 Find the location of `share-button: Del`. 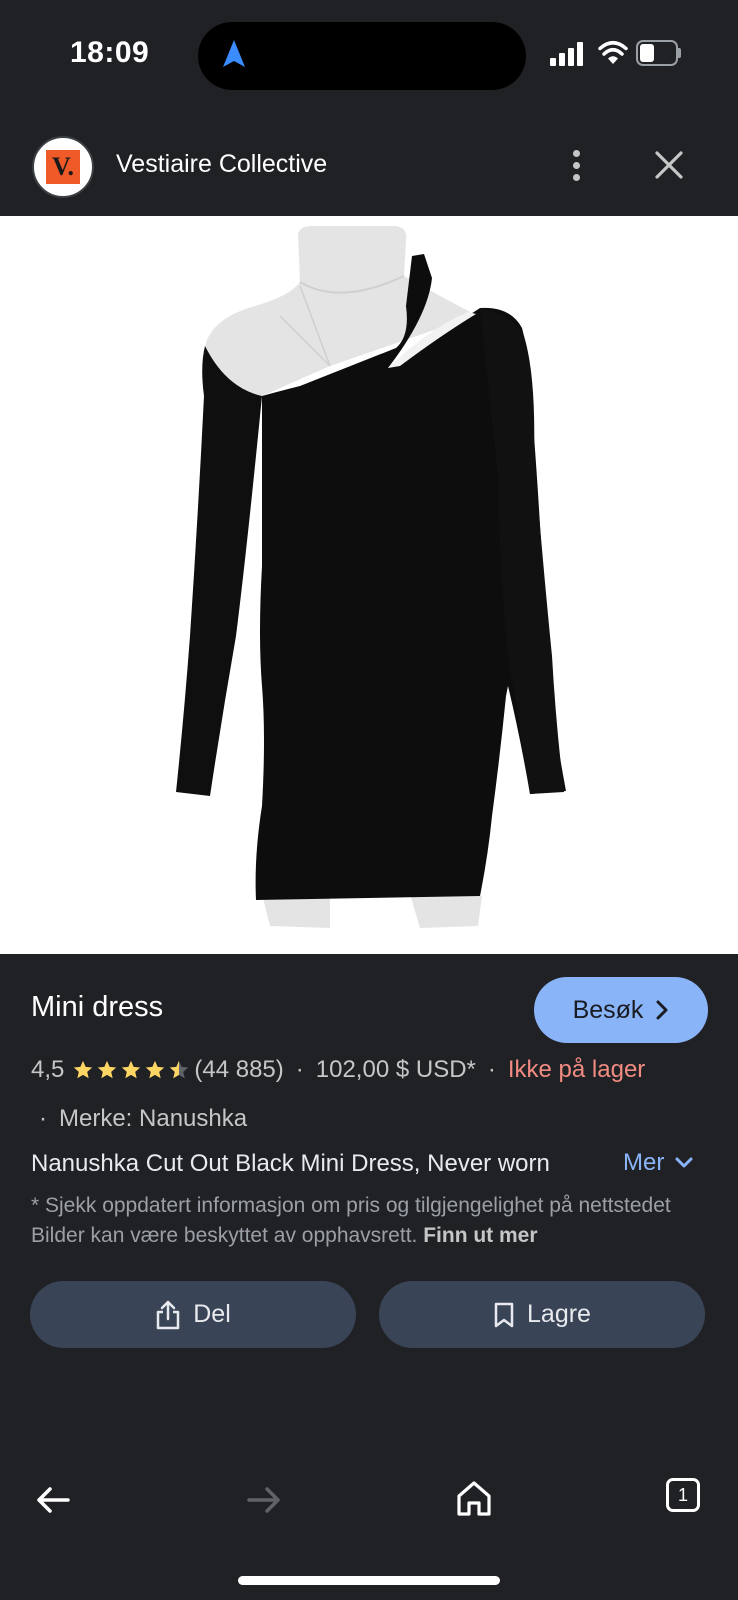

share-button: Del is located at coordinates (193, 1314).